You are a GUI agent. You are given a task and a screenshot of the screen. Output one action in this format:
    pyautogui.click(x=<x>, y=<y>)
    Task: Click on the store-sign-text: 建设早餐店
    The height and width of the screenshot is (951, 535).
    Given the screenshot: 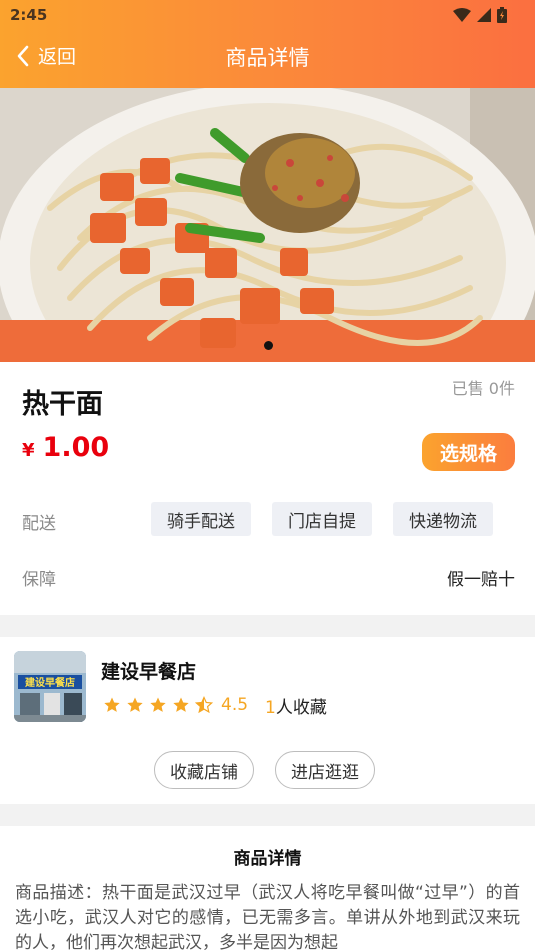 What is the action you would take?
    pyautogui.click(x=49, y=682)
    